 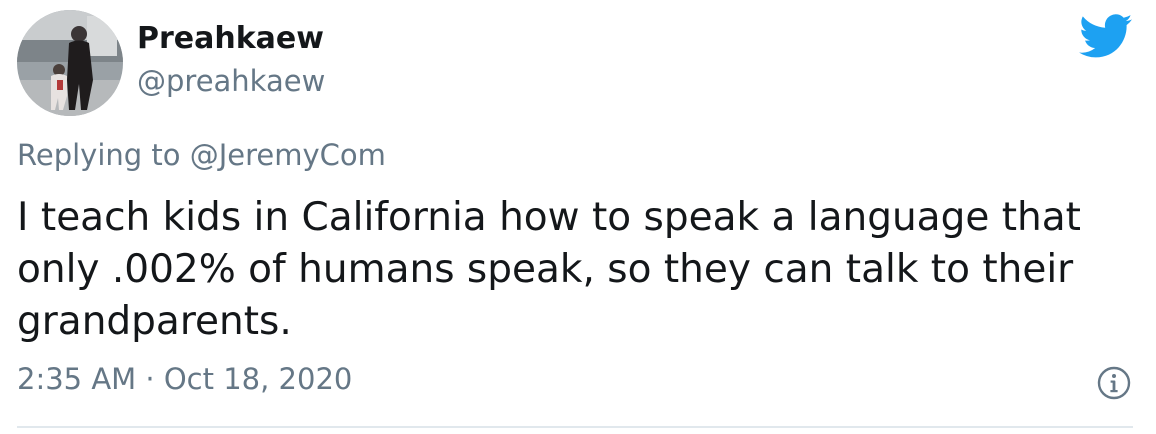 I want to click on reply-prefix: Replying to, so click(x=99, y=155).